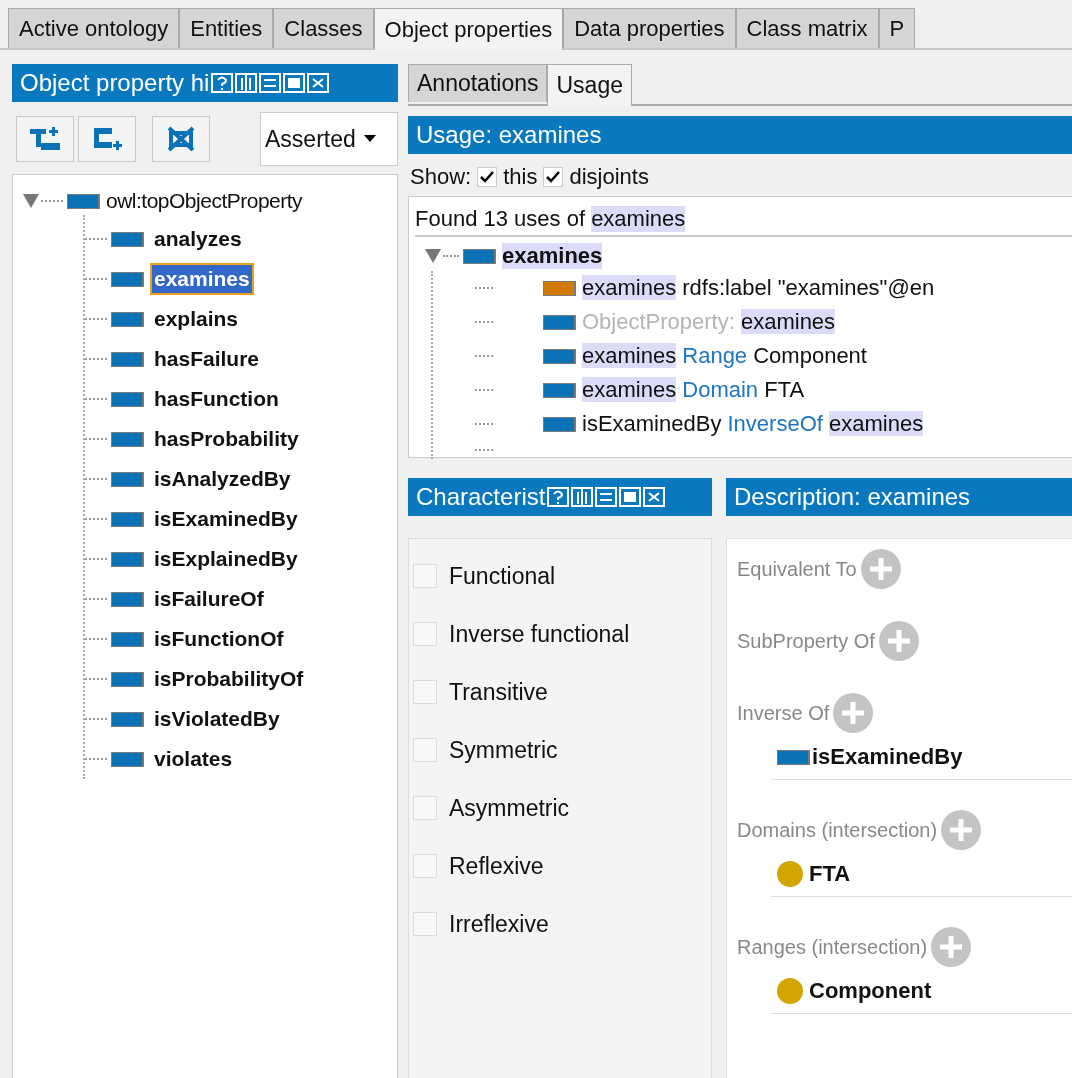 This screenshot has width=1072, height=1078. I want to click on checkbox-label: Irreflexive, so click(499, 924).